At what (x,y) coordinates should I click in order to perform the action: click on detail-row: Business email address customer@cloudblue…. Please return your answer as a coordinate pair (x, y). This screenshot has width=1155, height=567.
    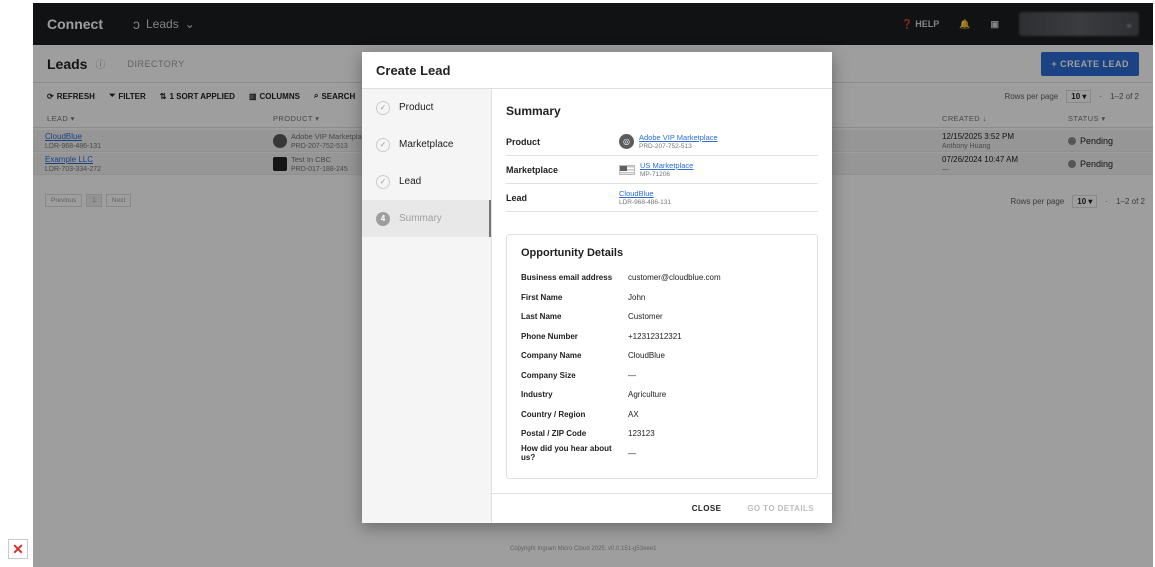
    Looking at the image, I should click on (662, 278).